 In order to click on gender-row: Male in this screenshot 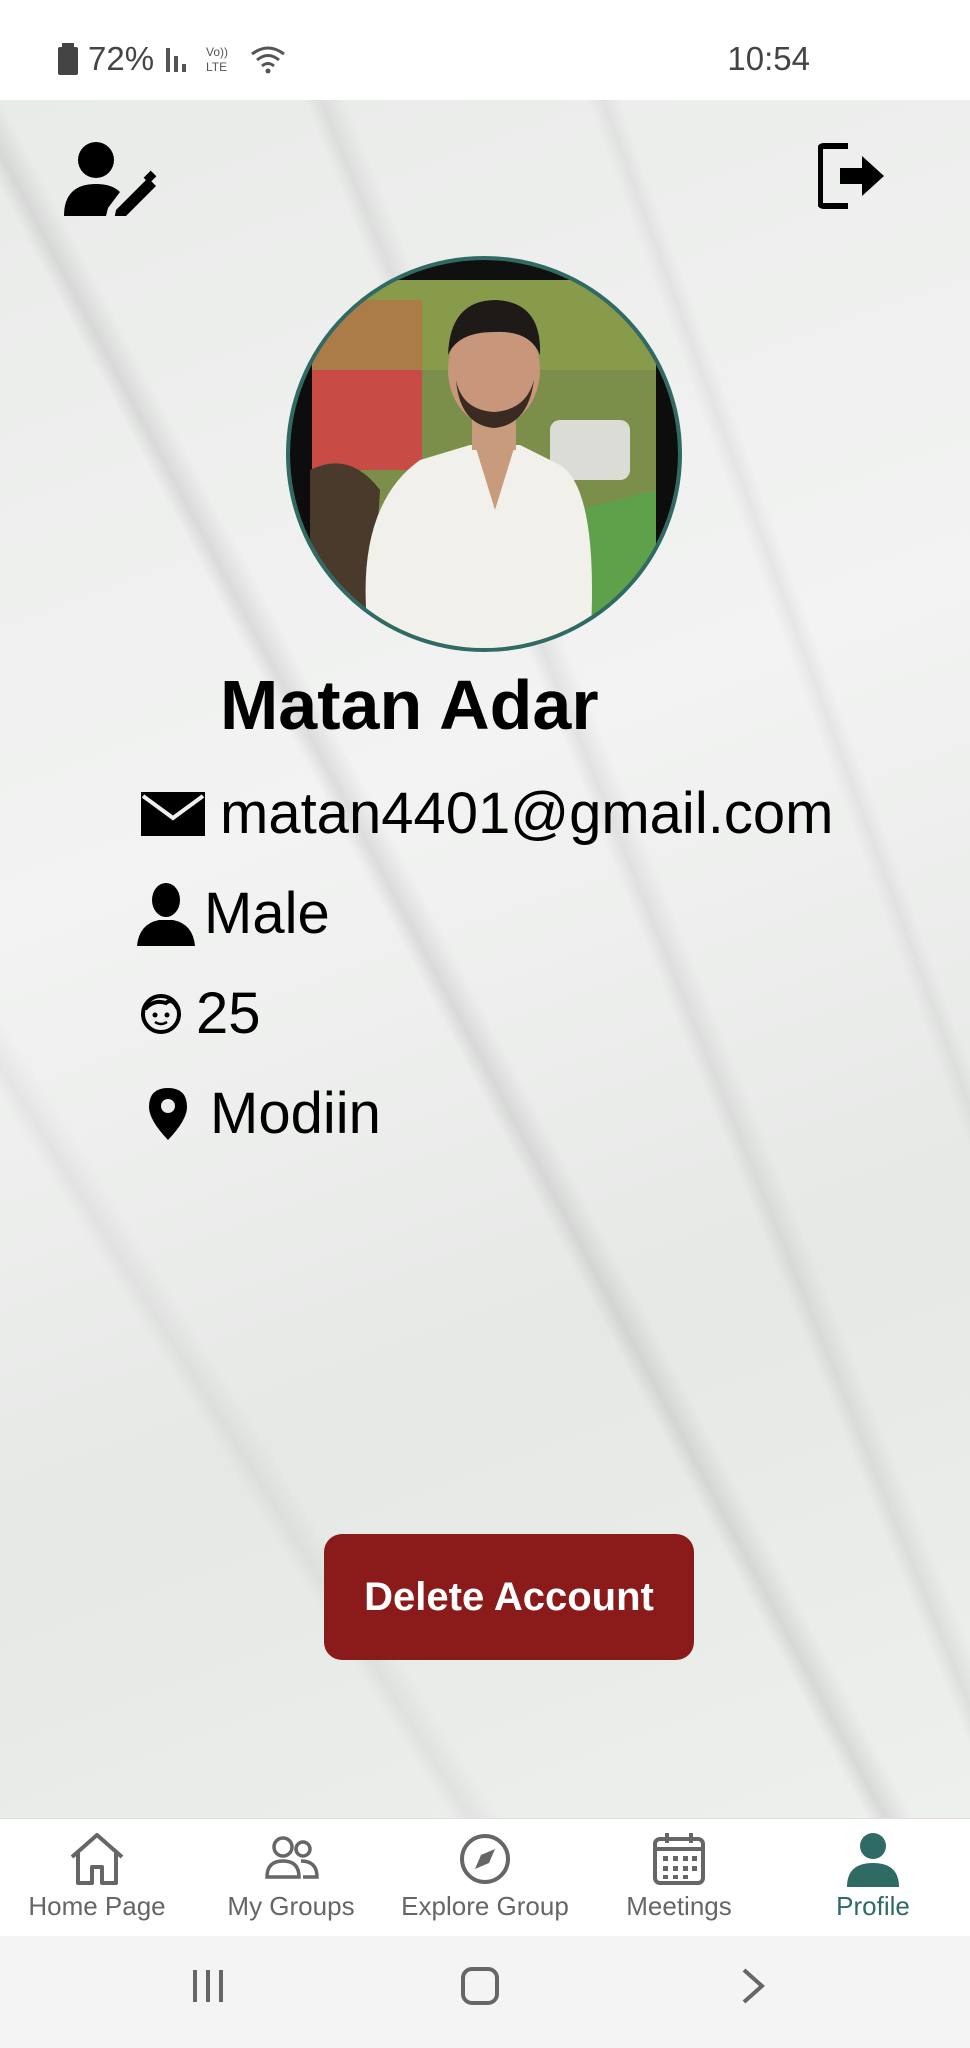, I will do `click(233, 913)`.